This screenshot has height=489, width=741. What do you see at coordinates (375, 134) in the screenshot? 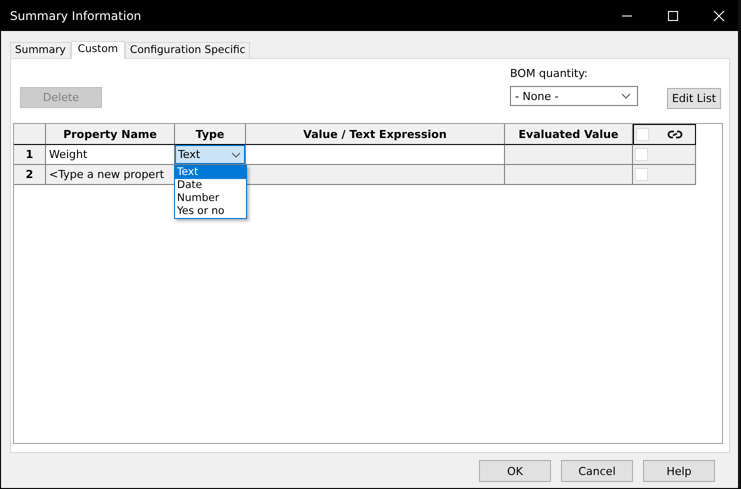
I see `column-header: Value / Text Expression` at bounding box center [375, 134].